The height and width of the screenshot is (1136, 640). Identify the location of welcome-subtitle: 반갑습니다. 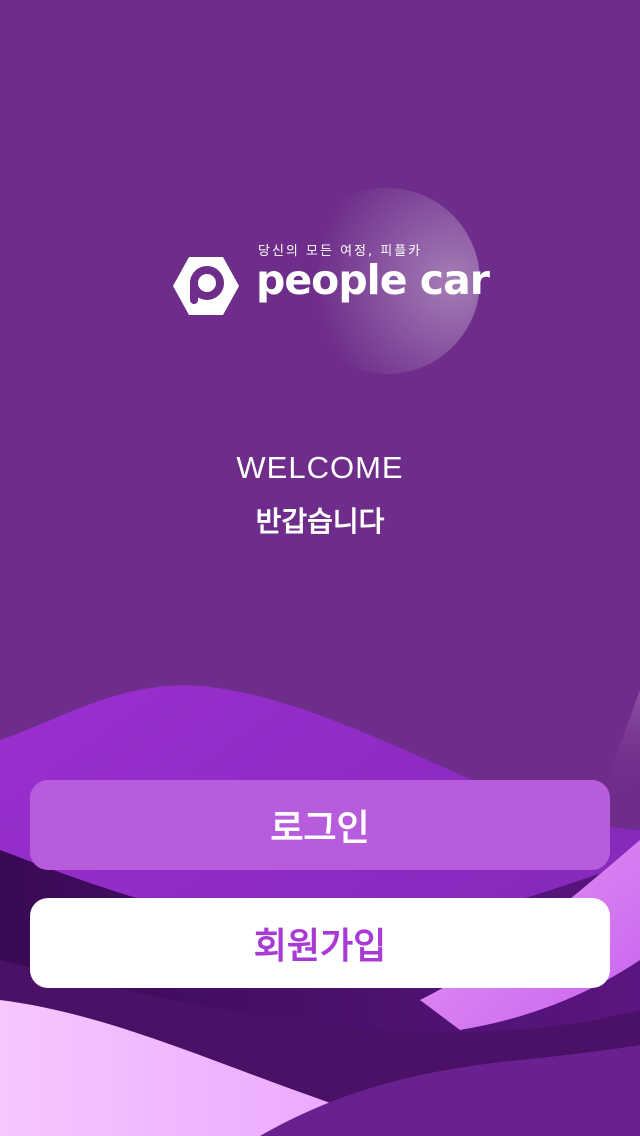
(320, 521).